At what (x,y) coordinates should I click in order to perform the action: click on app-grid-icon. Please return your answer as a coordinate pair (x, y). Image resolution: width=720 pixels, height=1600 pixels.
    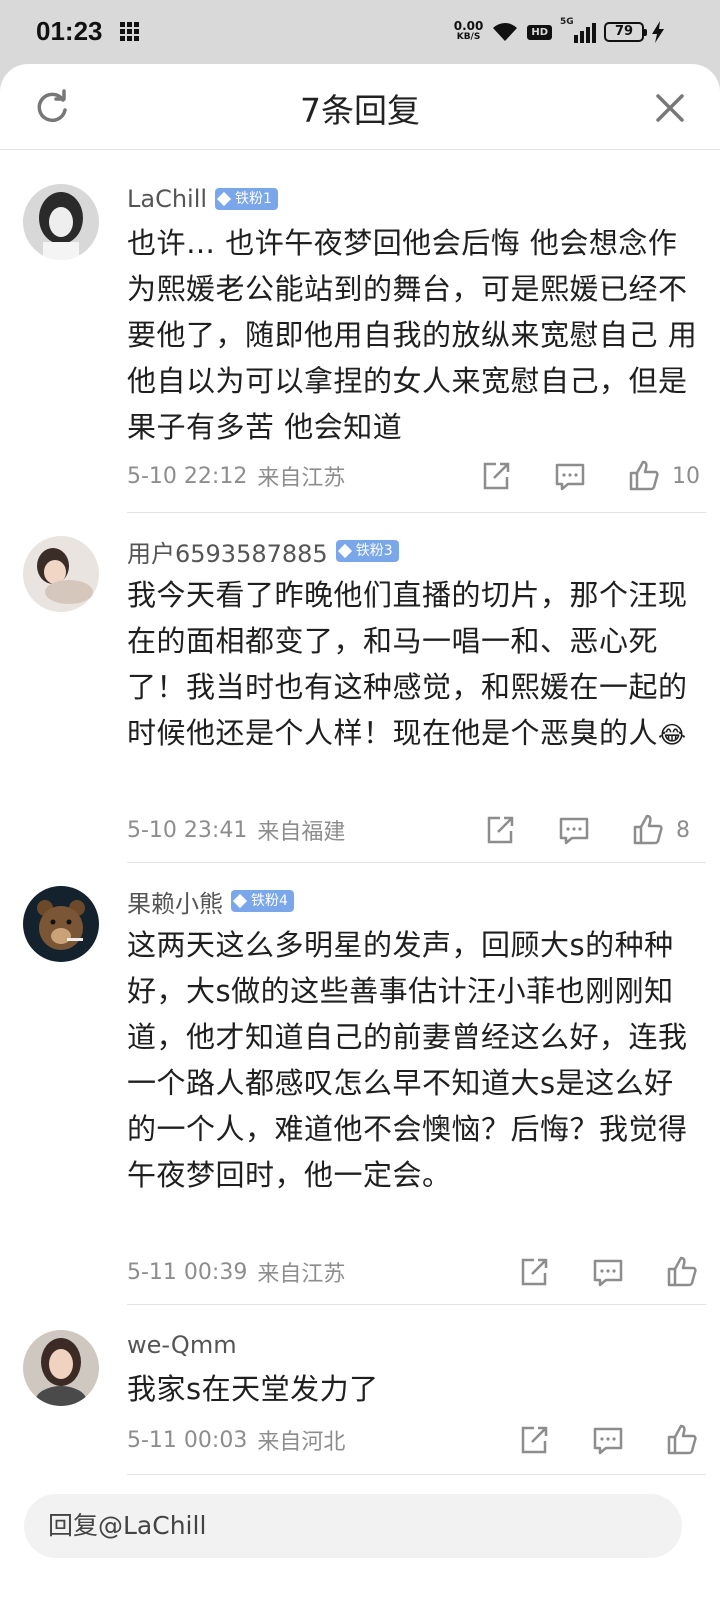
    Looking at the image, I should click on (130, 32).